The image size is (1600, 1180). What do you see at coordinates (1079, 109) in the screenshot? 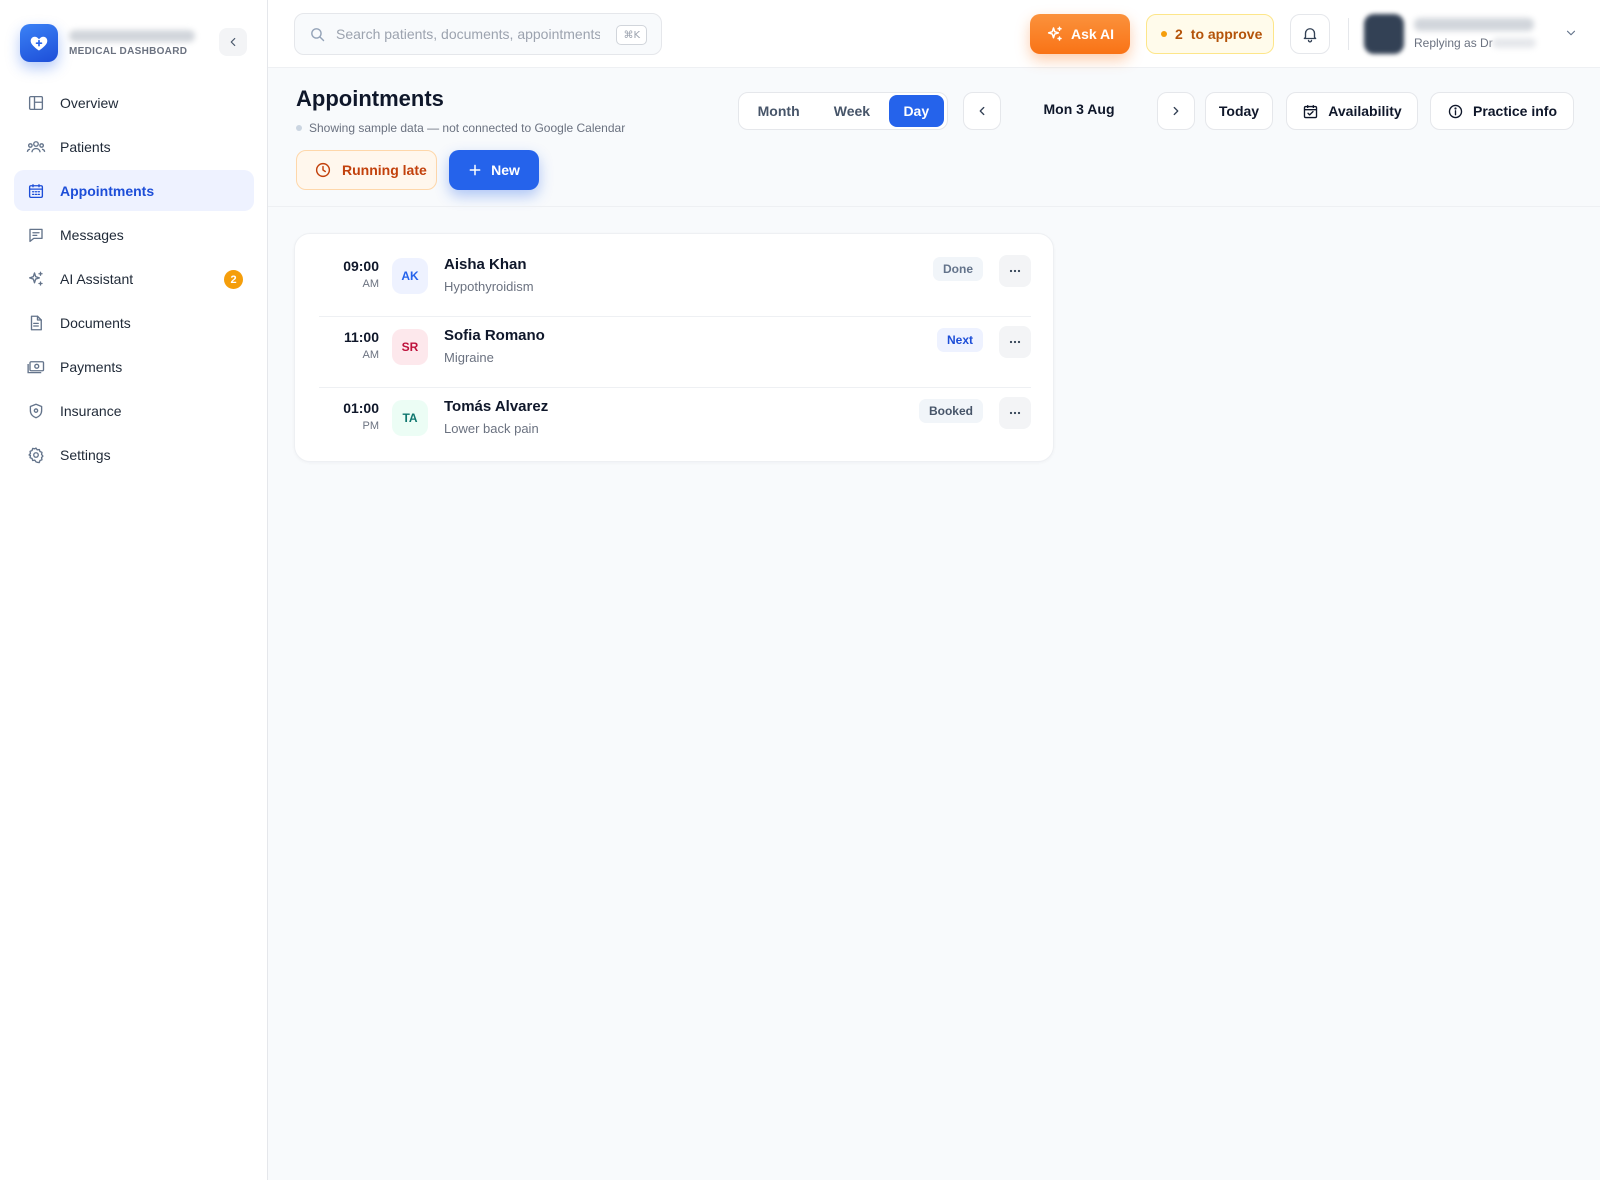
I see `current-date: Mon 3 Aug` at bounding box center [1079, 109].